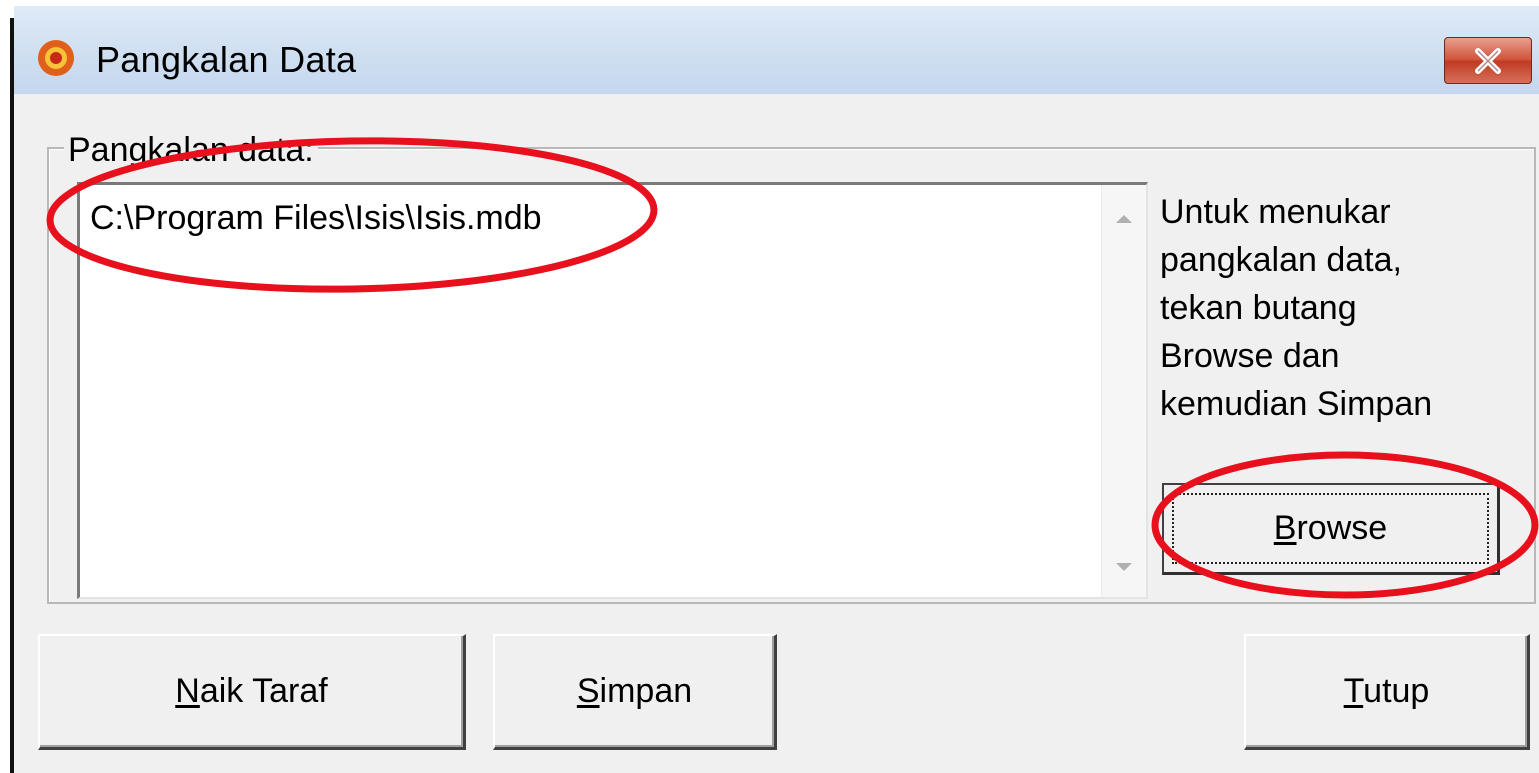 Image resolution: width=1539 pixels, height=773 pixels. I want to click on scroll-down-icon, so click(1124, 567).